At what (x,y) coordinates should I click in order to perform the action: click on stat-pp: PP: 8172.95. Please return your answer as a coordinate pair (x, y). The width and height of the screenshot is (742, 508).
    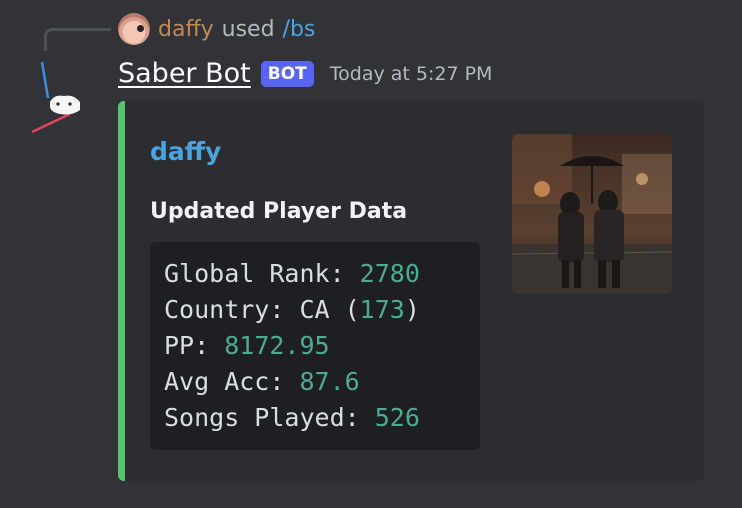
    Looking at the image, I should click on (315, 346).